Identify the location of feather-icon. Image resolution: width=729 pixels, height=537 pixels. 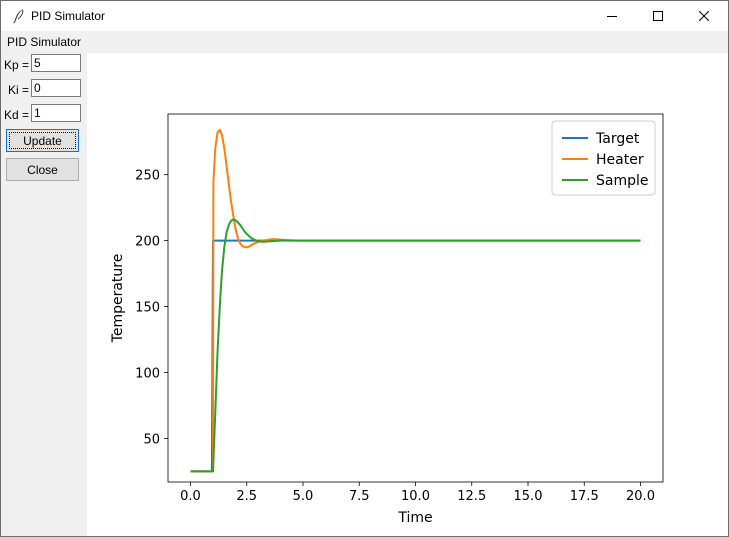
(18, 16).